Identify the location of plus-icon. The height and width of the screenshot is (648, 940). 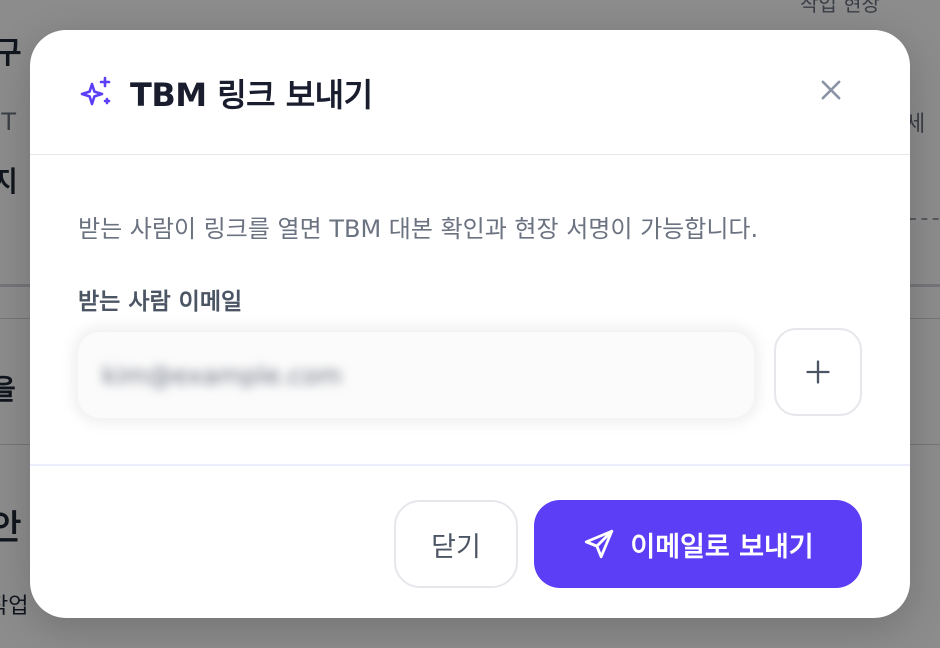
(818, 372).